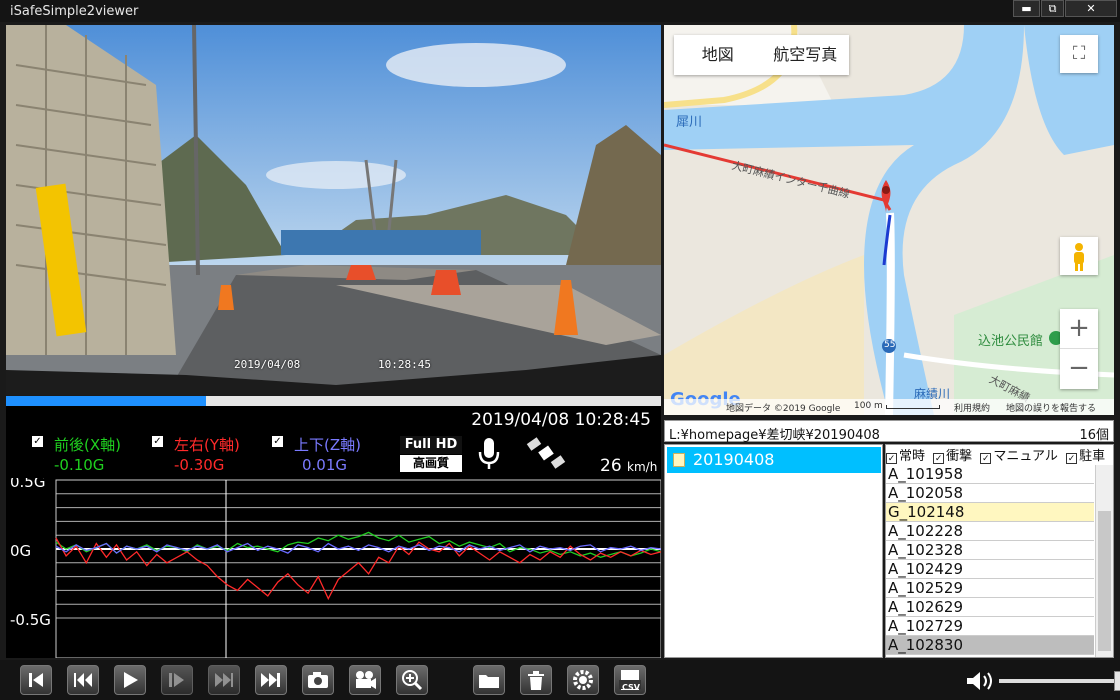 This screenshot has height=700, width=1120. I want to click on file-list-item: A_102058, so click(990, 493).